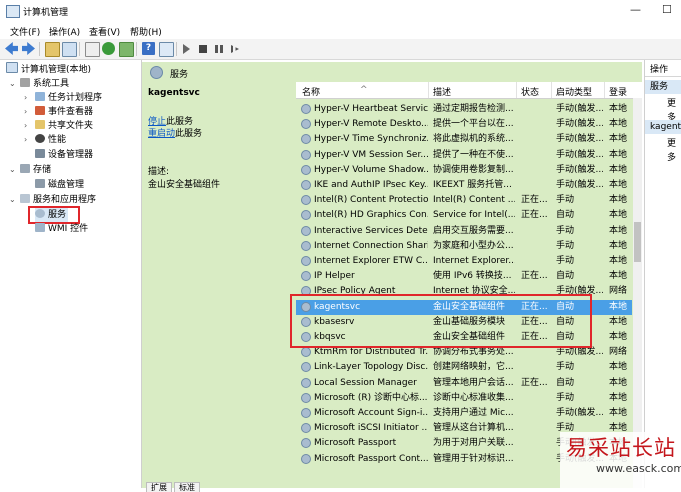 This screenshot has height=492, width=681. What do you see at coordinates (662, 274) in the screenshot?
I see `actions-pane: 操作 服务 更多 kagentsvc 更多` at bounding box center [662, 274].